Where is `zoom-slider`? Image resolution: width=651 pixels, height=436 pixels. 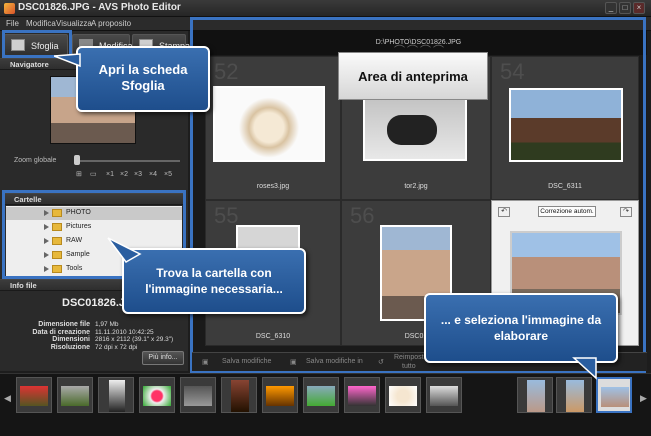 zoom-slider is located at coordinates (128, 161).